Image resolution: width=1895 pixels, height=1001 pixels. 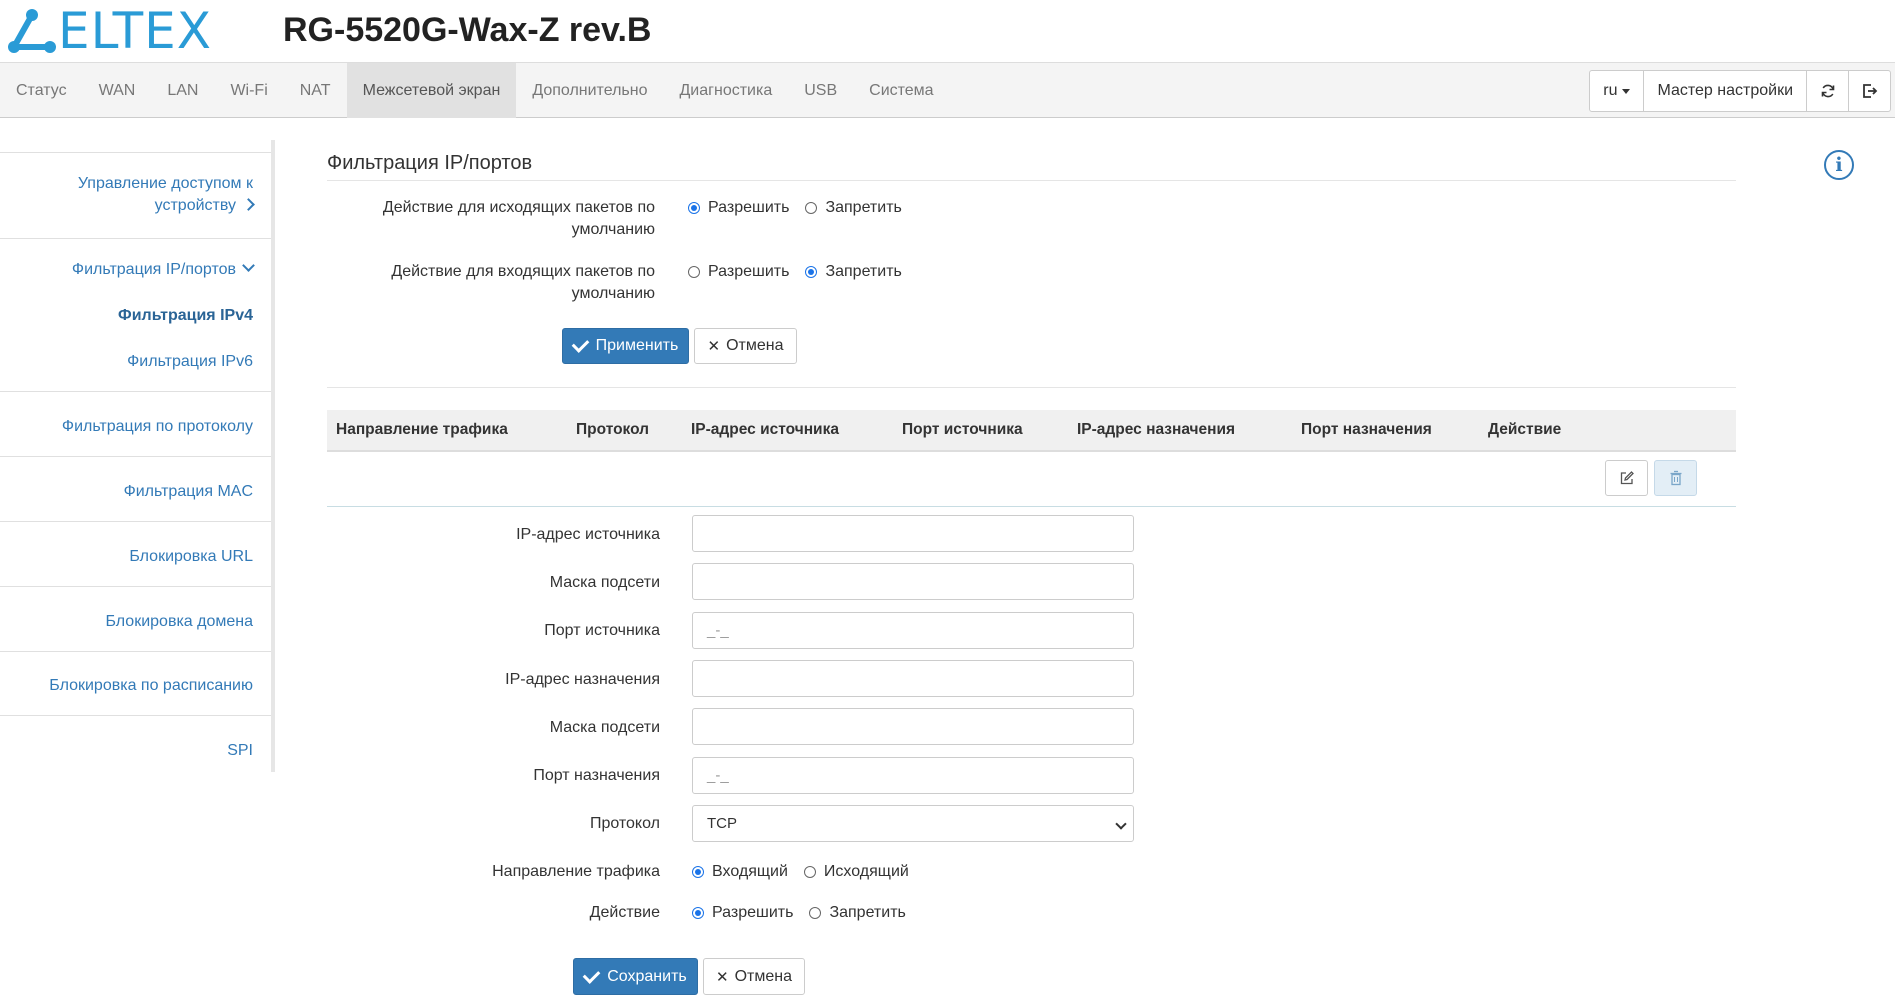 I want to click on sidebar-item-domain-block: Блокировка домена, so click(x=179, y=622).